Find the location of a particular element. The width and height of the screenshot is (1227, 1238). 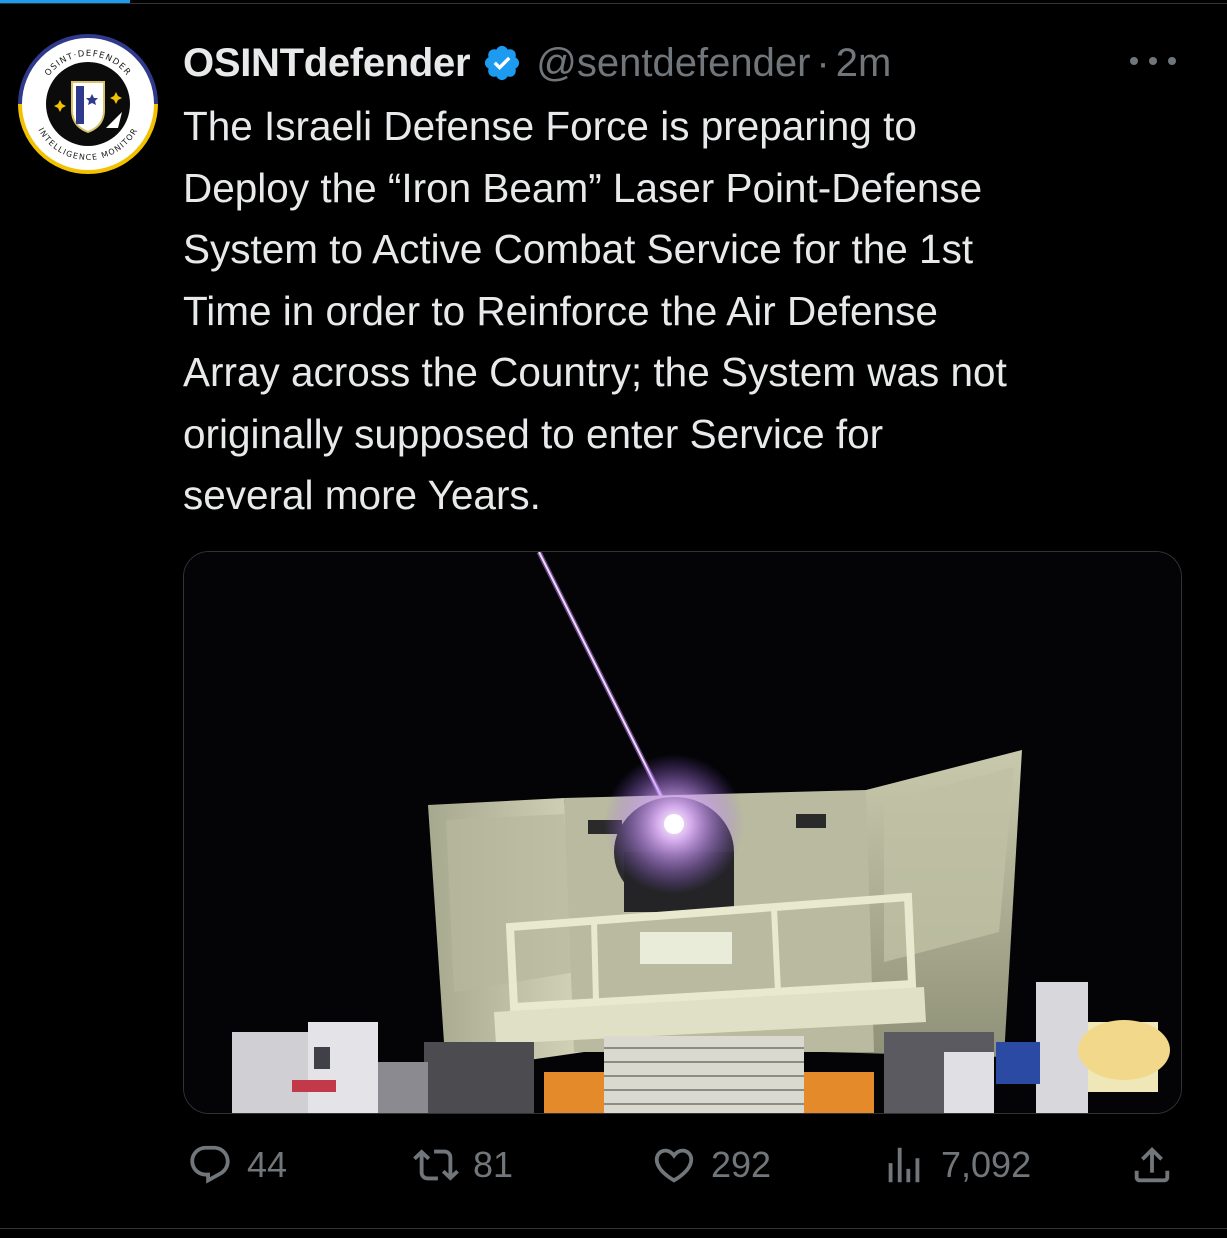

tweet-text-line: several more Years. is located at coordinates (362, 495).